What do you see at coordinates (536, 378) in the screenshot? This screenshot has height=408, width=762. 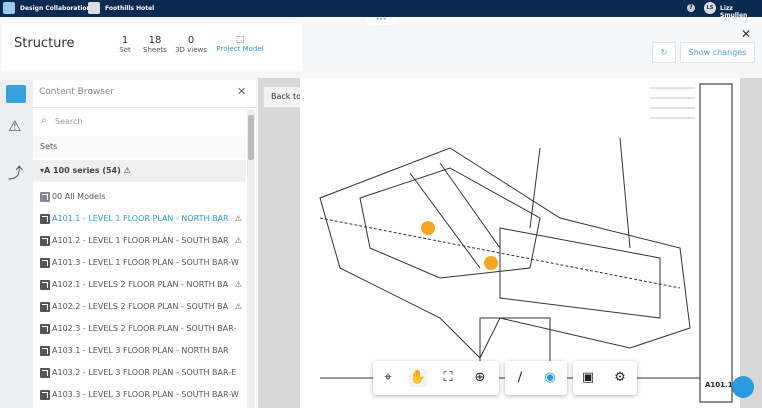 I see `measure-toolbar: ∕ ◉` at bounding box center [536, 378].